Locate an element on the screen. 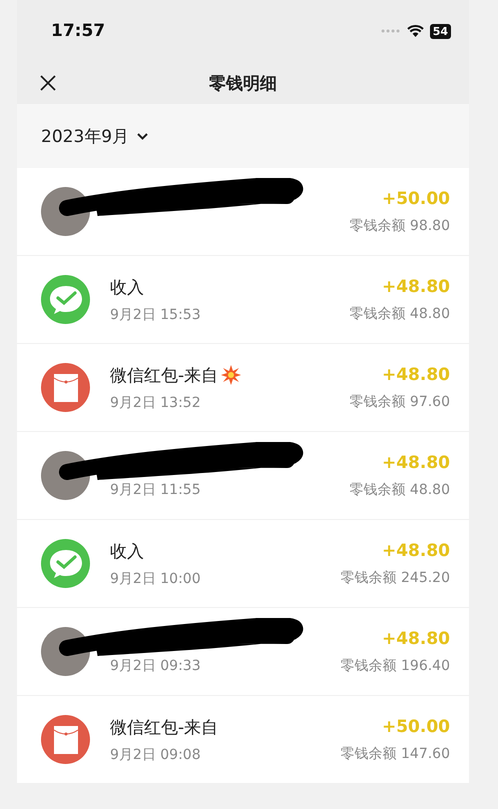 Image resolution: width=498 pixels, height=809 pixels. transaction-time: 9月2日 10:00 is located at coordinates (156, 579).